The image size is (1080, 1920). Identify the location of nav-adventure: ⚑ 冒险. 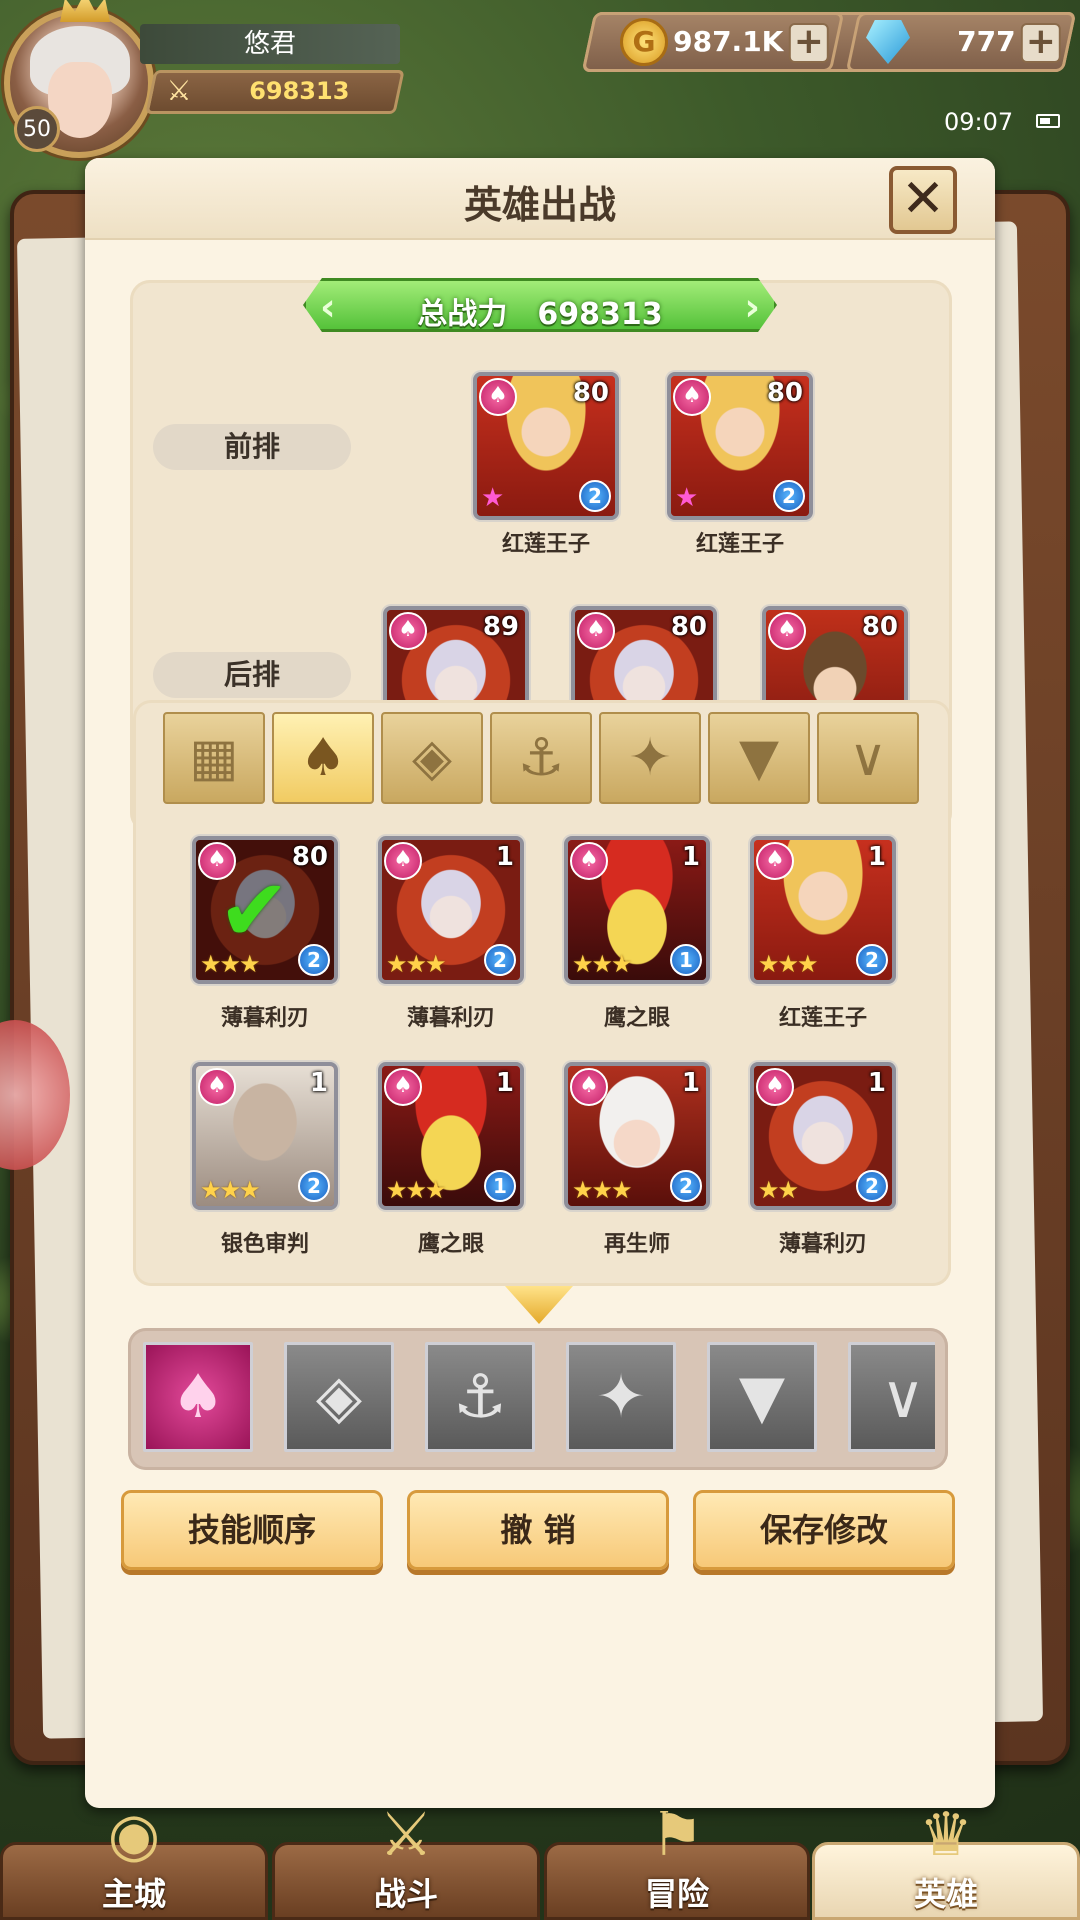
(677, 1860).